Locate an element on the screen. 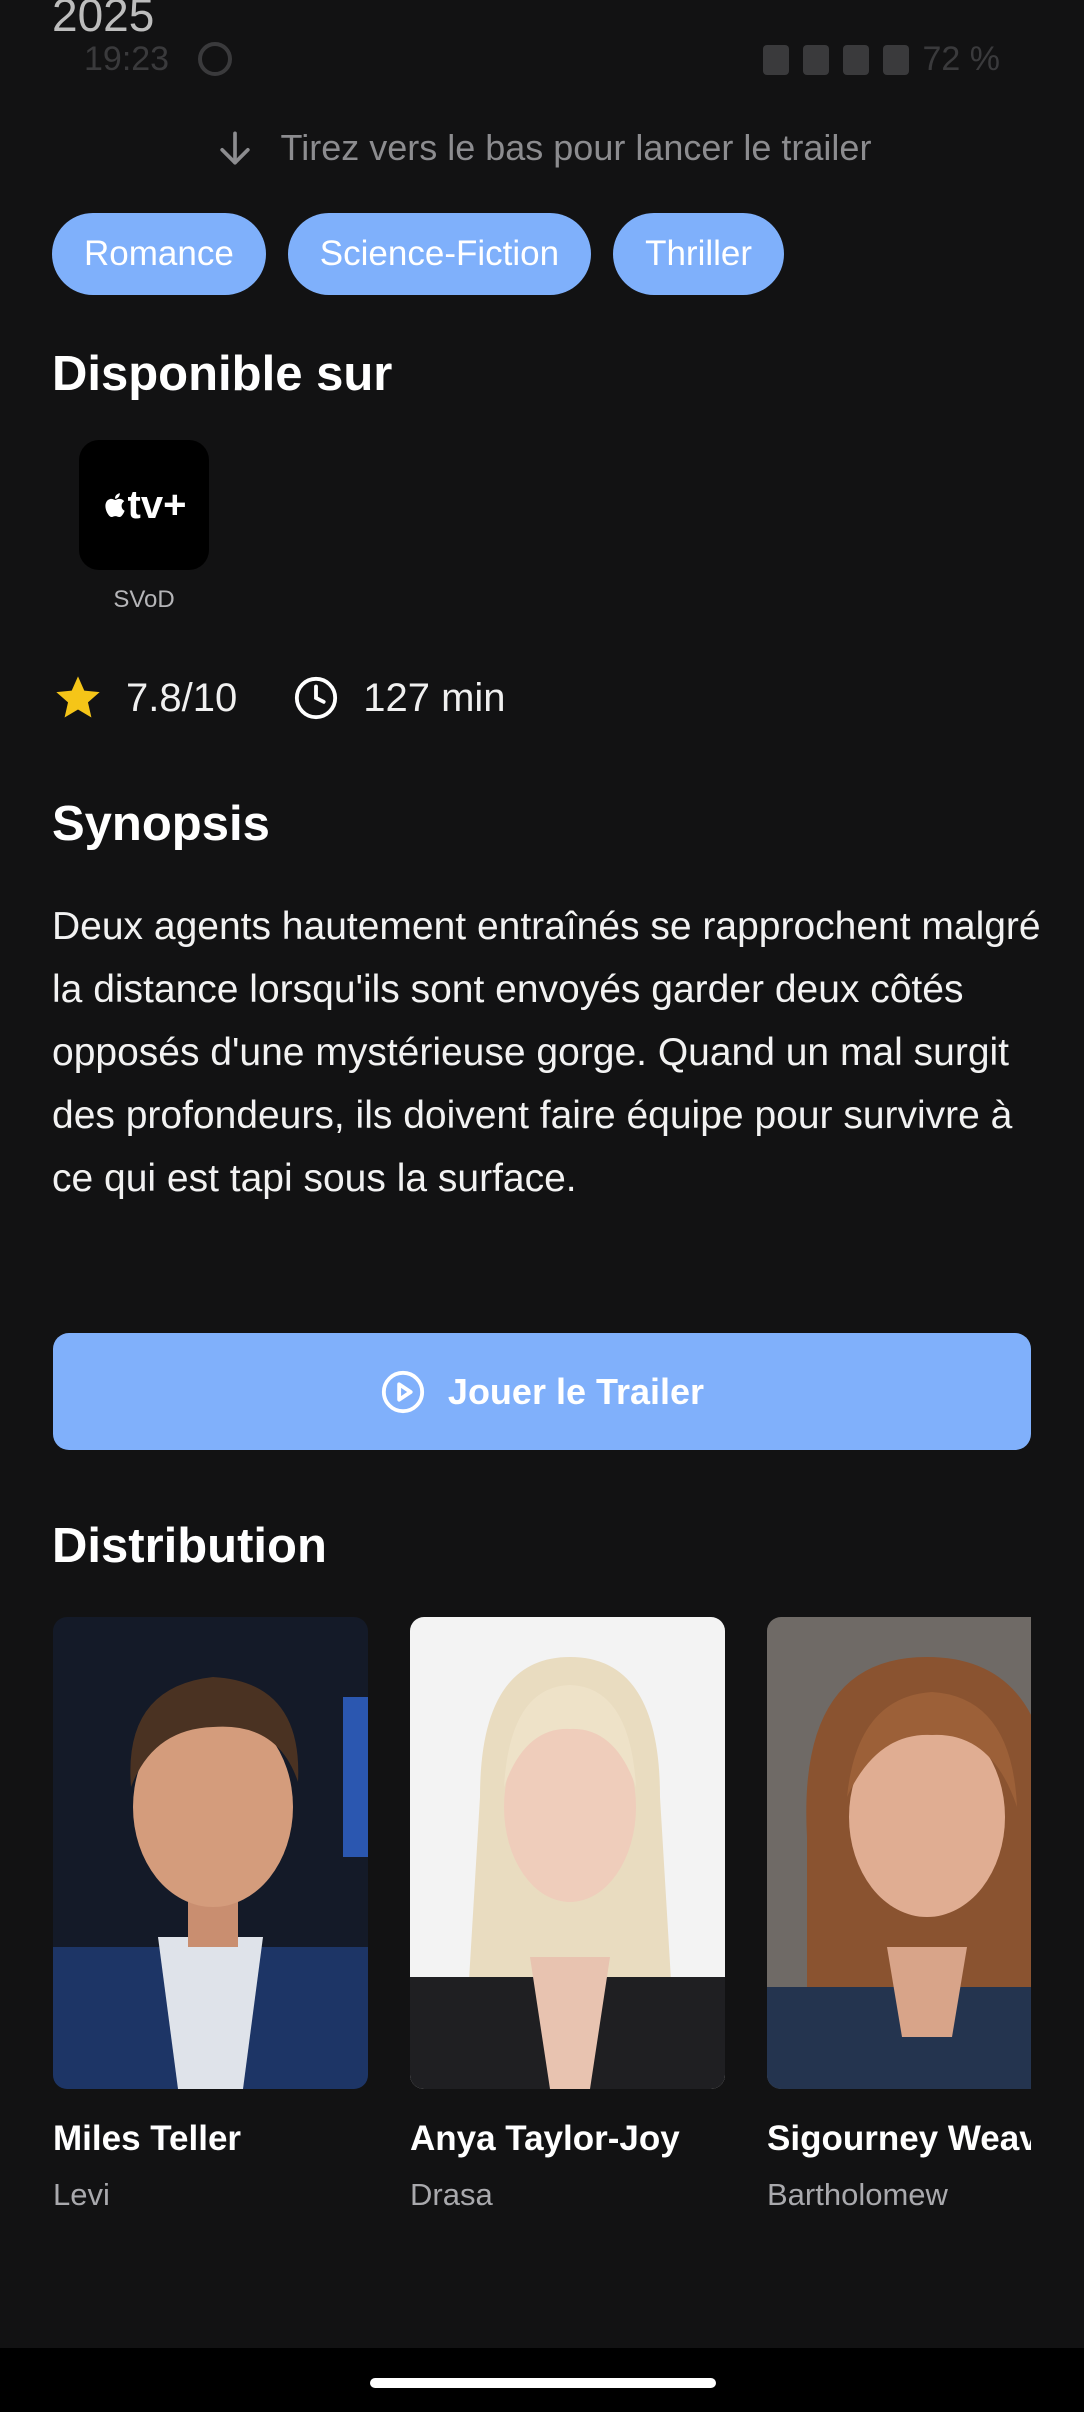  home-indicator is located at coordinates (543, 2383).